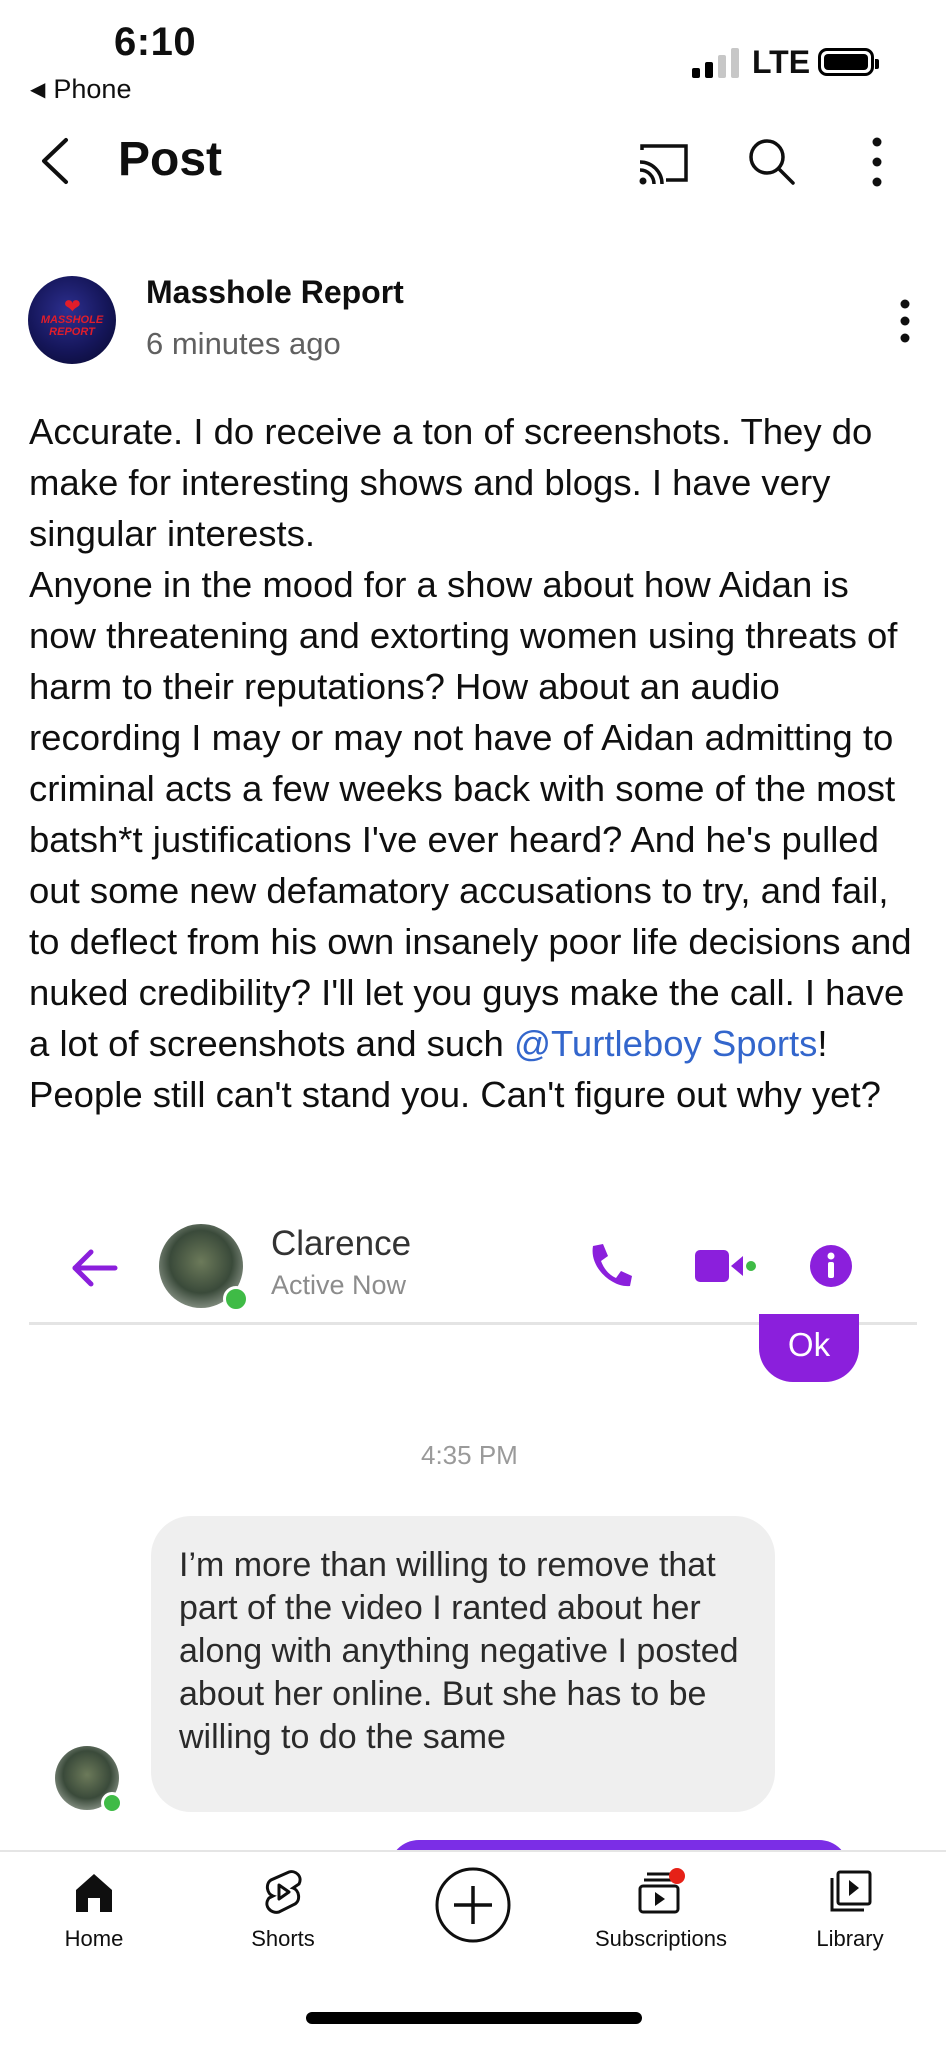 The width and height of the screenshot is (946, 2050). What do you see at coordinates (905, 321) in the screenshot?
I see `post-menu-icon` at bounding box center [905, 321].